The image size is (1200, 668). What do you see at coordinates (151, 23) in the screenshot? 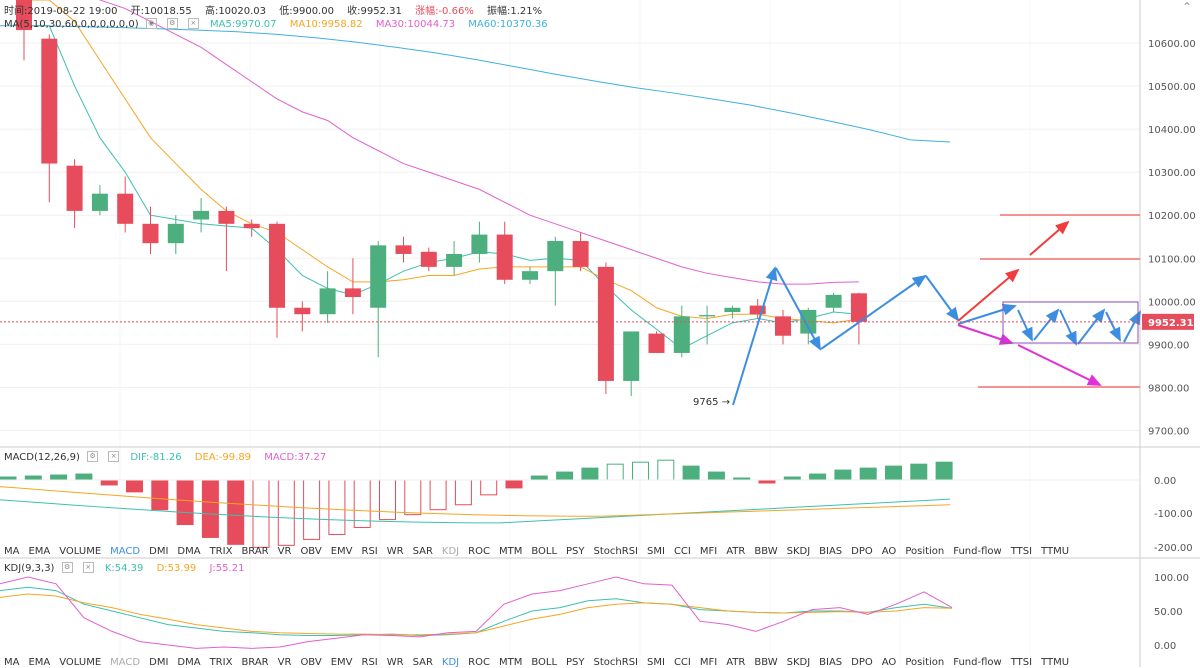
I see `eye-icon: ◉` at bounding box center [151, 23].